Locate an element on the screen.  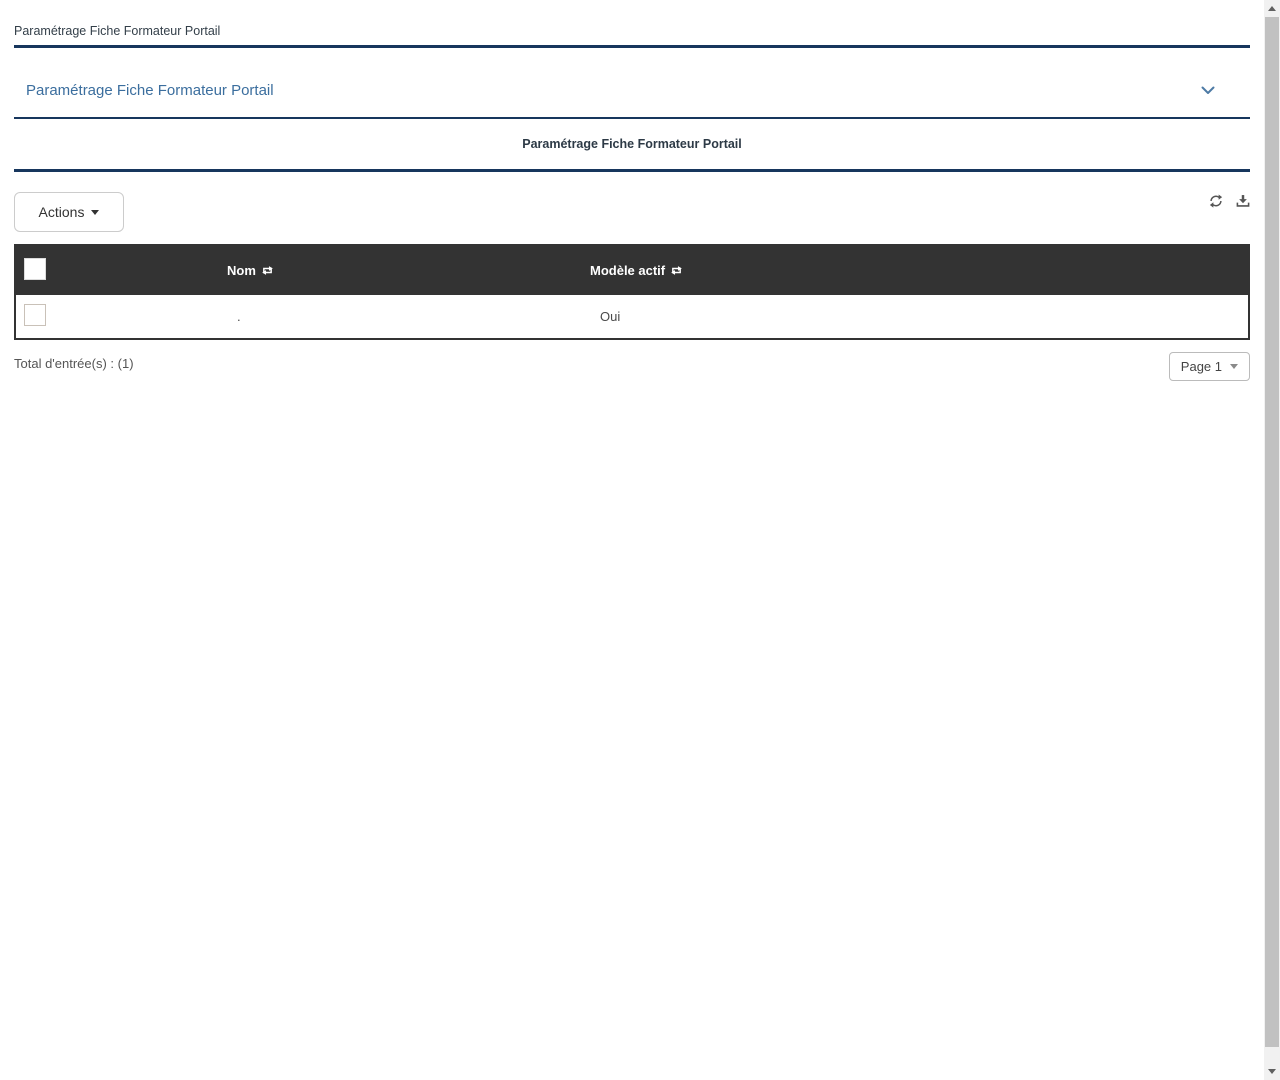
table-header-row: Nom Modèle actif is located at coordinates (632, 270).